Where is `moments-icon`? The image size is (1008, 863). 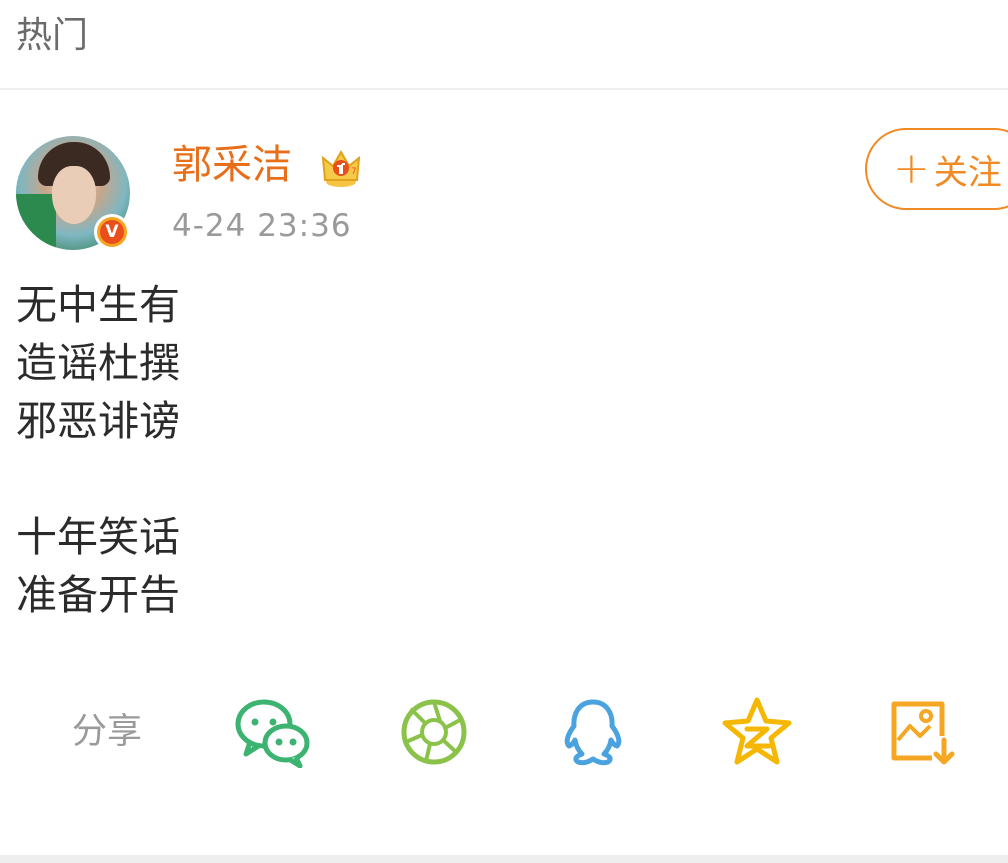
moments-icon is located at coordinates (434, 732).